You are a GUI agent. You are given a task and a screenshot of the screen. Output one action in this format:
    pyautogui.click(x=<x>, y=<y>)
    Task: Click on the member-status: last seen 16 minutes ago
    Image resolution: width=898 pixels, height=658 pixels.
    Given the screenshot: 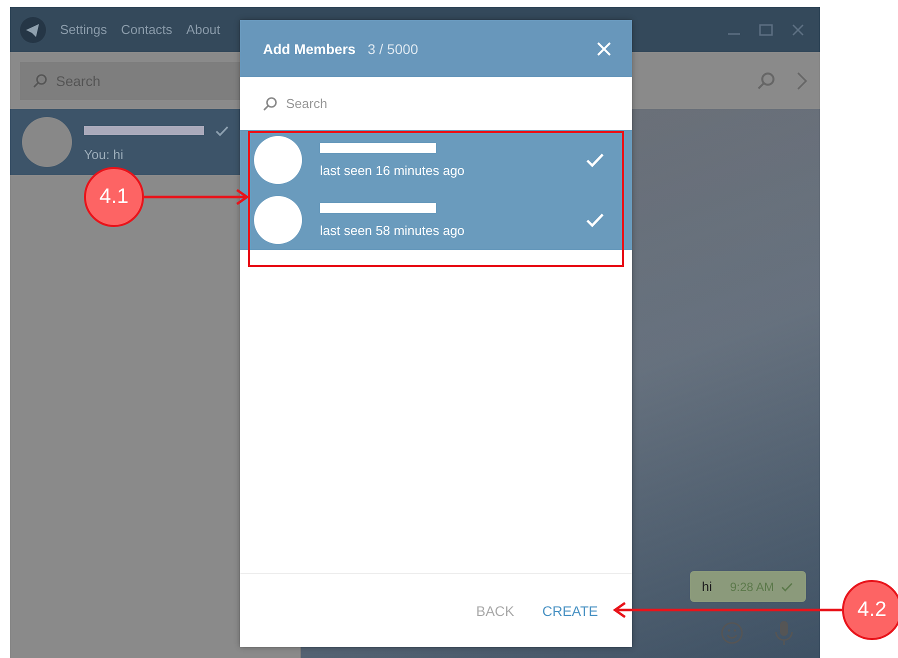 What is the action you would take?
    pyautogui.click(x=393, y=170)
    